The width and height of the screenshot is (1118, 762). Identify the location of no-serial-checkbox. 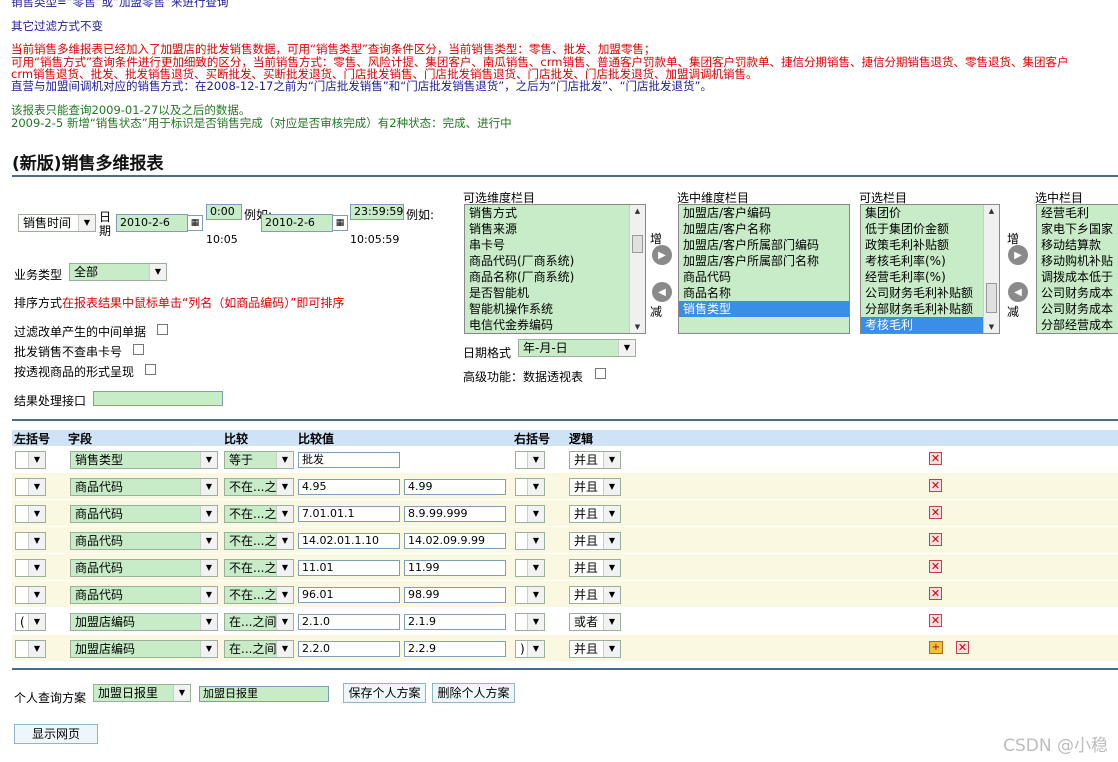
(138, 349).